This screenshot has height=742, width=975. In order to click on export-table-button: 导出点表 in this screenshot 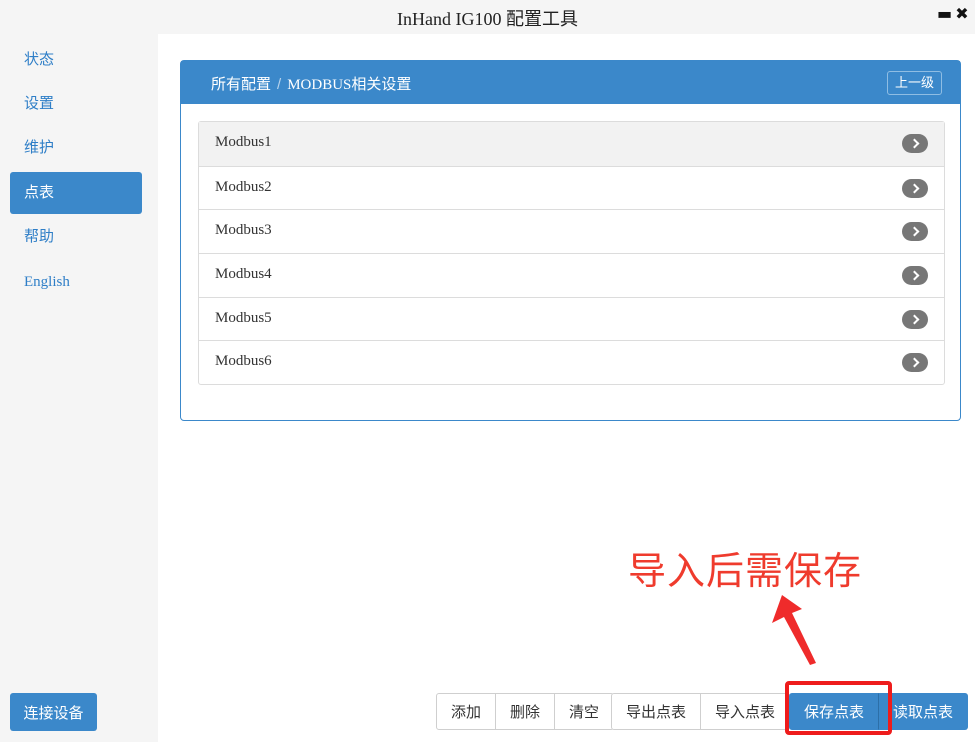, I will do `click(656, 711)`.